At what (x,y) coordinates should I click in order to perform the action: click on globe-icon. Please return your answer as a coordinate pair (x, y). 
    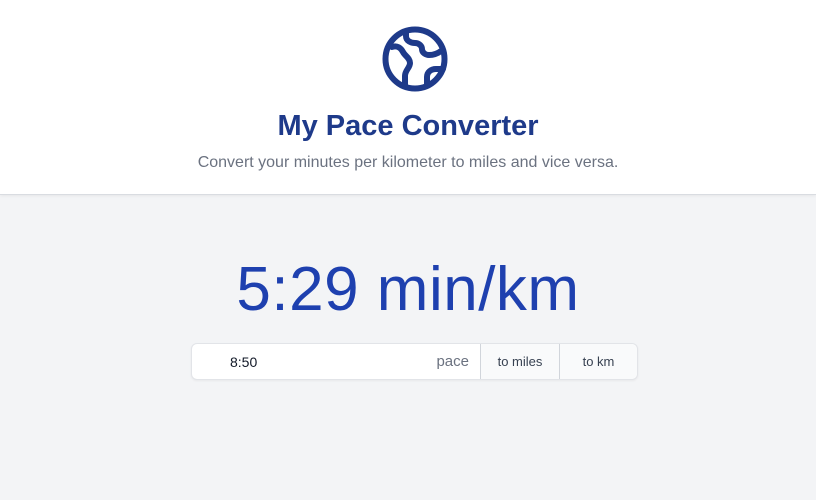
    Looking at the image, I should click on (415, 59).